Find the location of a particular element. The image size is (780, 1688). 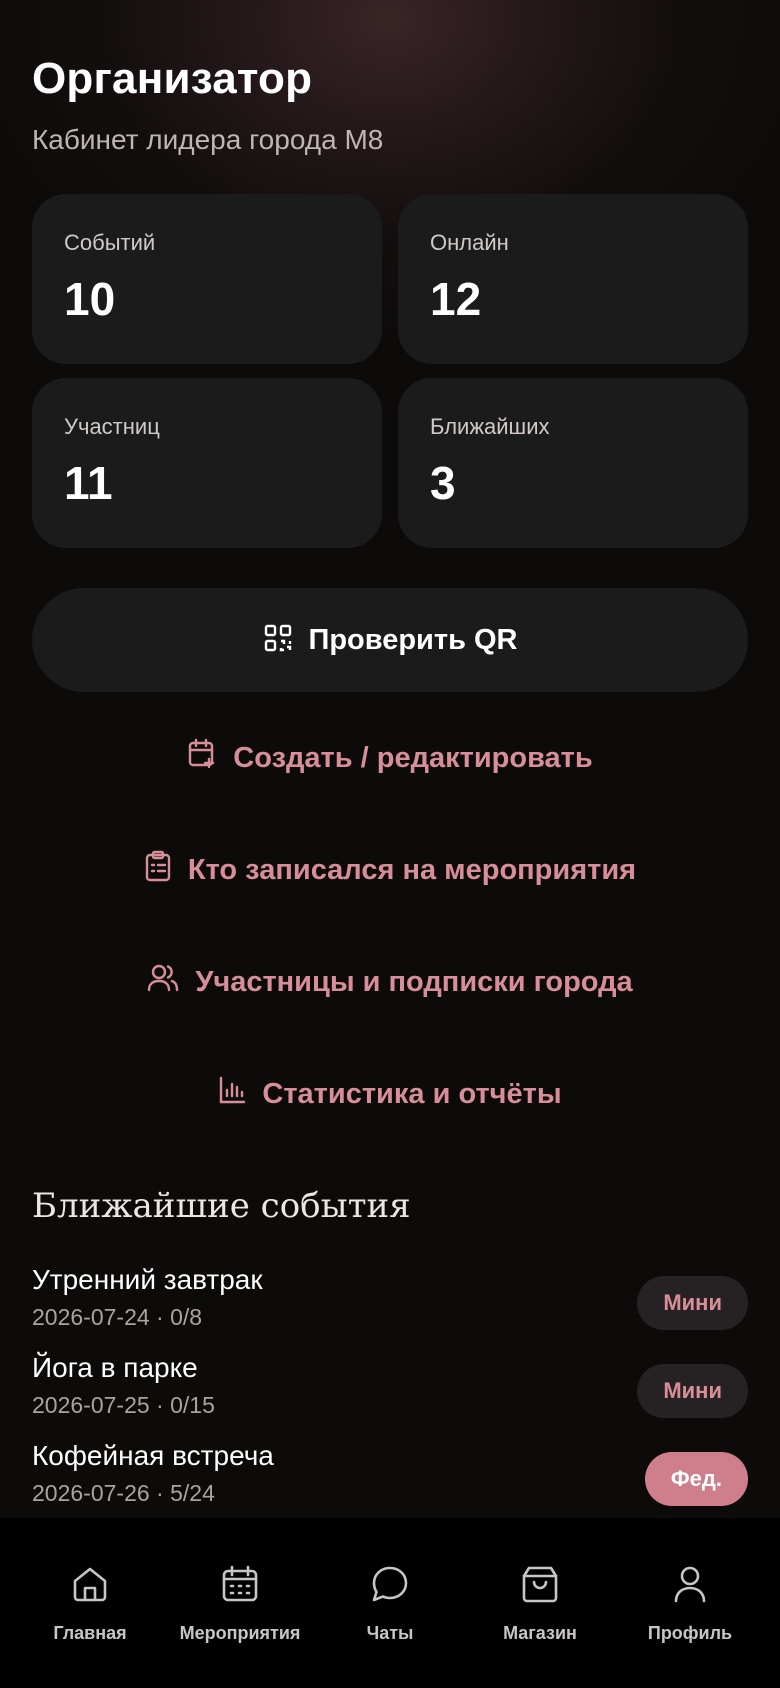

event-name: Кофейная встреча is located at coordinates (153, 1455).